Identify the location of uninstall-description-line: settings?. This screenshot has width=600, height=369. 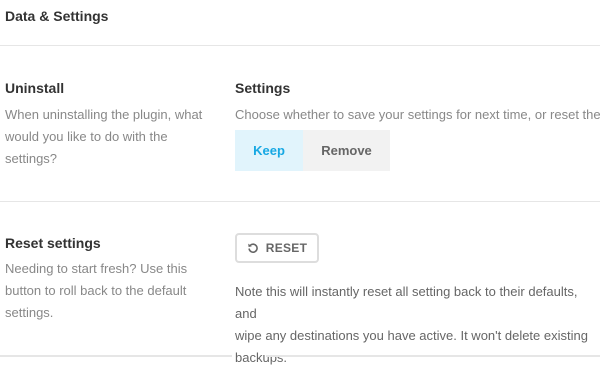
(31, 158).